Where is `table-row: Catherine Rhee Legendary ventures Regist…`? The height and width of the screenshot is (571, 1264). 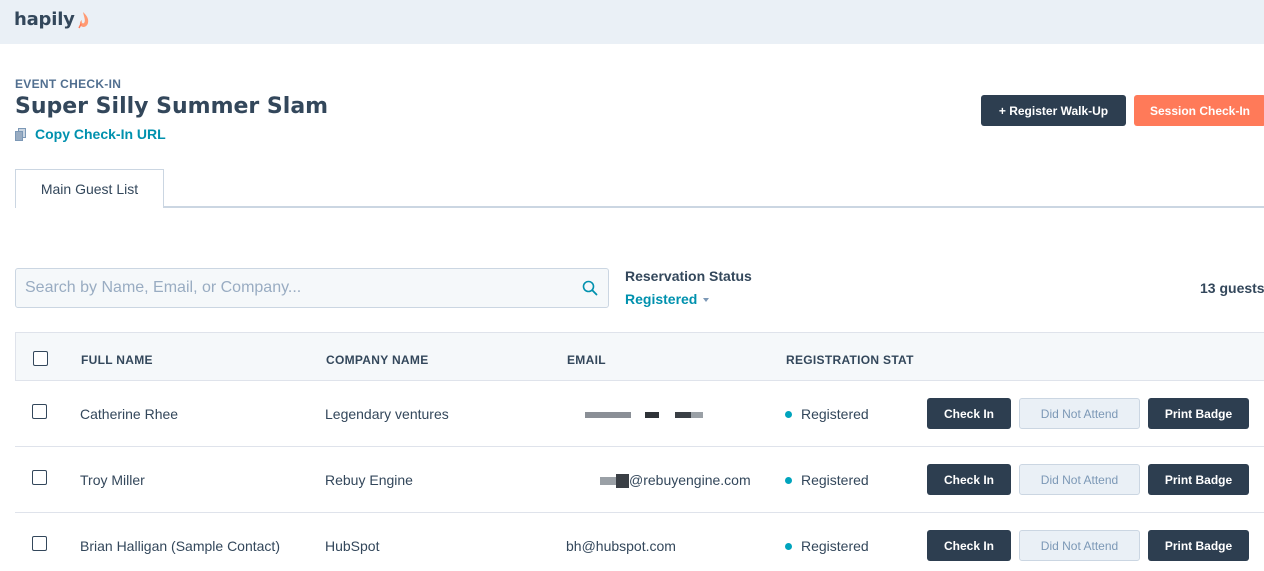
table-row: Catherine Rhee Legendary ventures Regist… is located at coordinates (639, 414).